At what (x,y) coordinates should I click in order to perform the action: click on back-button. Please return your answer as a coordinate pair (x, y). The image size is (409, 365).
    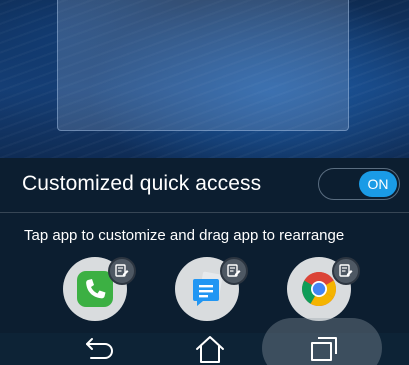
    Looking at the image, I should click on (100, 349).